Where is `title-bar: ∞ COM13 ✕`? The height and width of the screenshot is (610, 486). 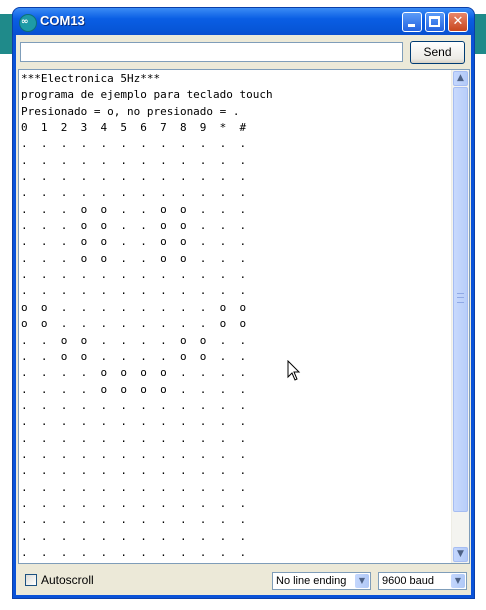
title-bar: ∞ COM13 ✕ is located at coordinates (243, 21).